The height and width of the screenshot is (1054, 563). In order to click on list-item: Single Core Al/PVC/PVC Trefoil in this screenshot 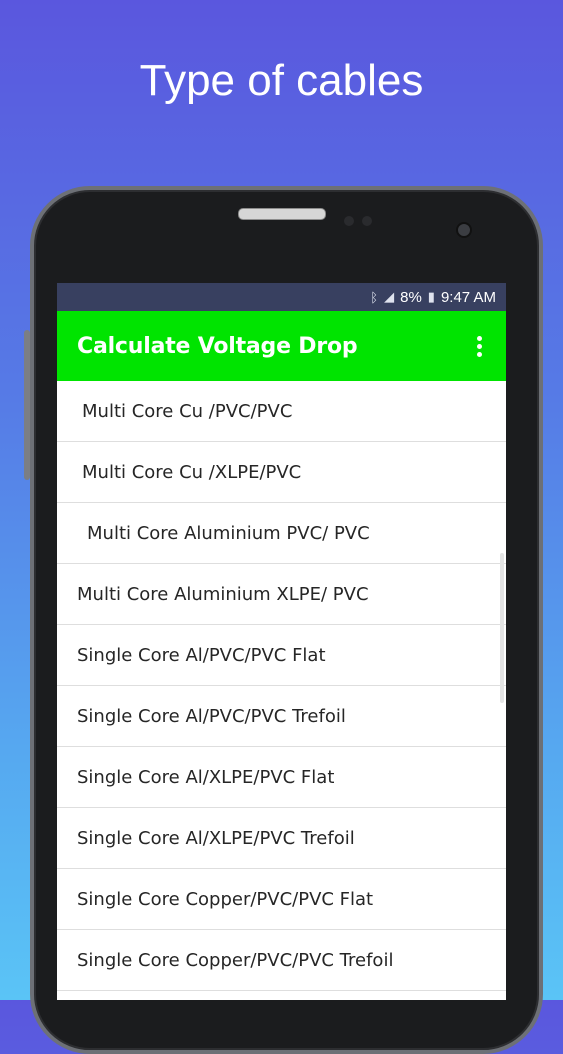, I will do `click(281, 716)`.